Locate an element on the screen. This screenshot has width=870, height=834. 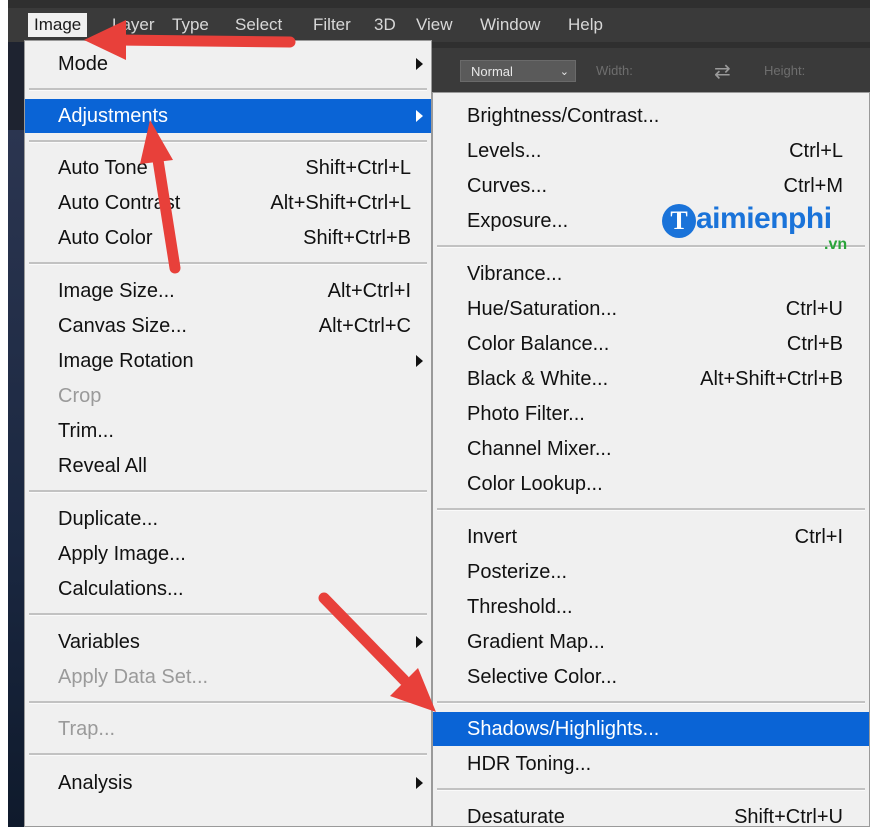
menu-3d: 3D is located at coordinates (385, 25).